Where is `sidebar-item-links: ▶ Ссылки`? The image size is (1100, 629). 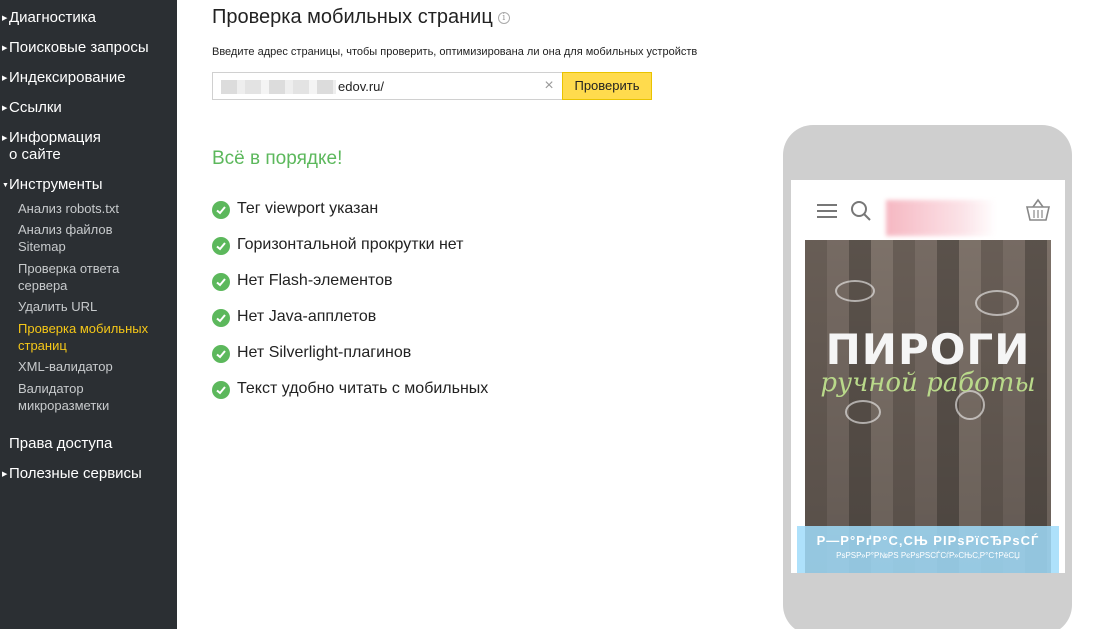
sidebar-item-links: ▶ Ссылки is located at coordinates (31, 108).